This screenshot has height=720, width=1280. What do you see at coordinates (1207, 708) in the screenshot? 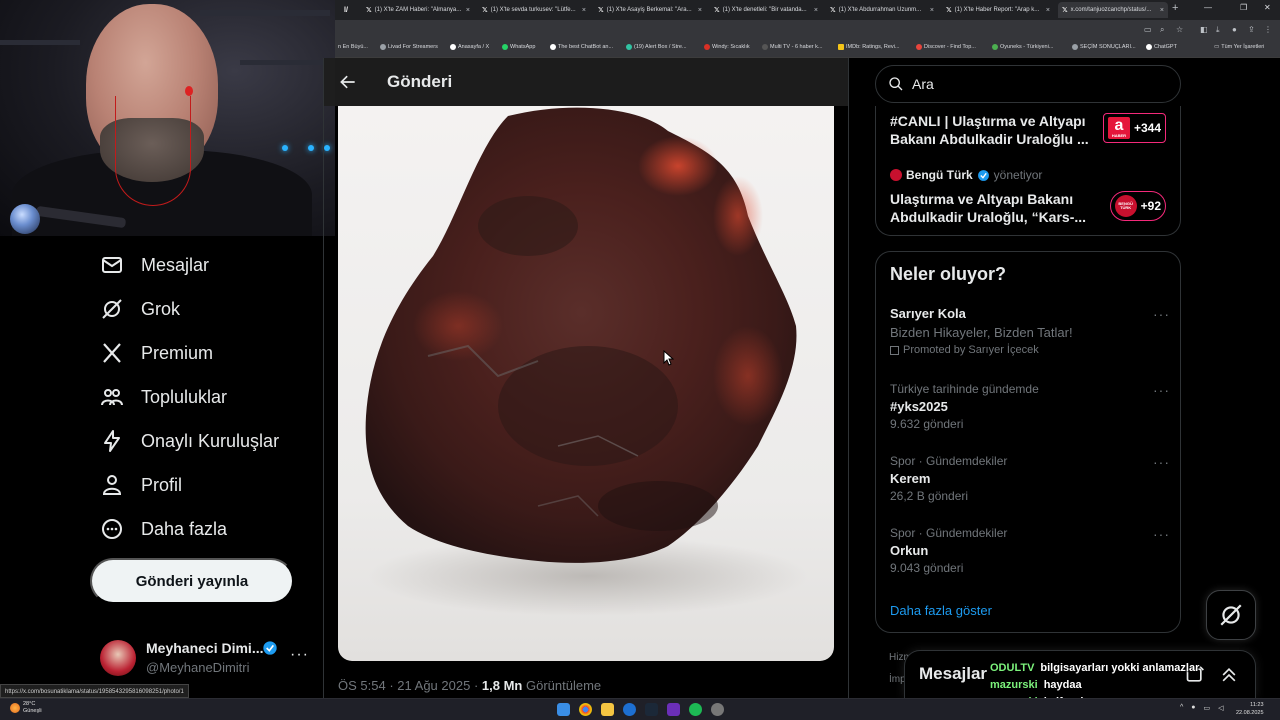
I see `network-icon: ▭` at bounding box center [1207, 708].